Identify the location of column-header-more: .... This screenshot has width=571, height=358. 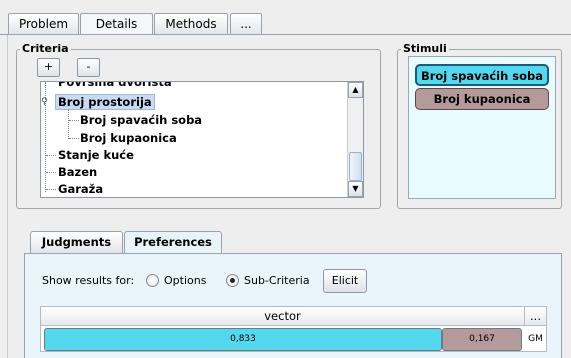
(535, 316).